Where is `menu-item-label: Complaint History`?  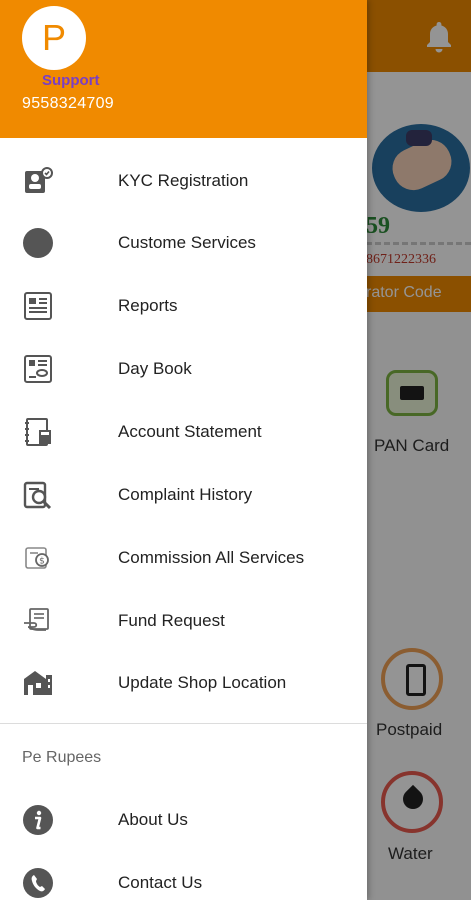 menu-item-label: Complaint History is located at coordinates (185, 494).